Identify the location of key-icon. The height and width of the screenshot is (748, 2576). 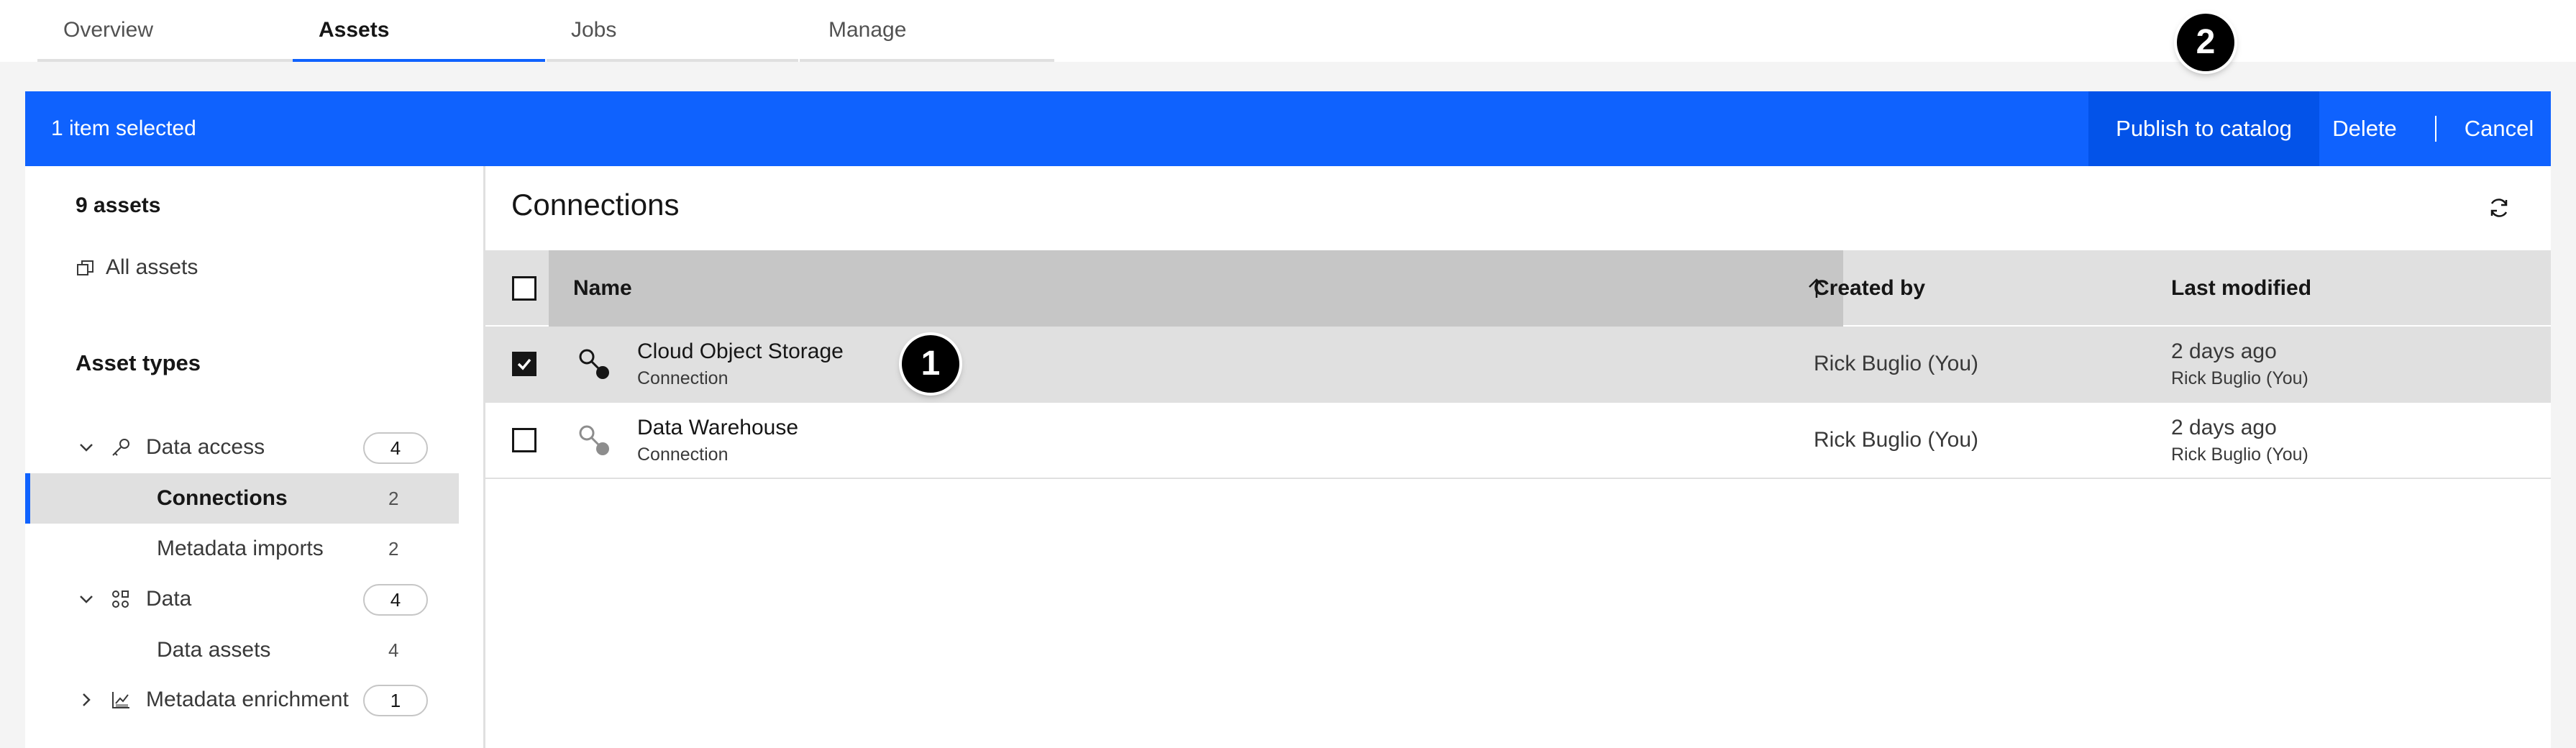
(120, 448).